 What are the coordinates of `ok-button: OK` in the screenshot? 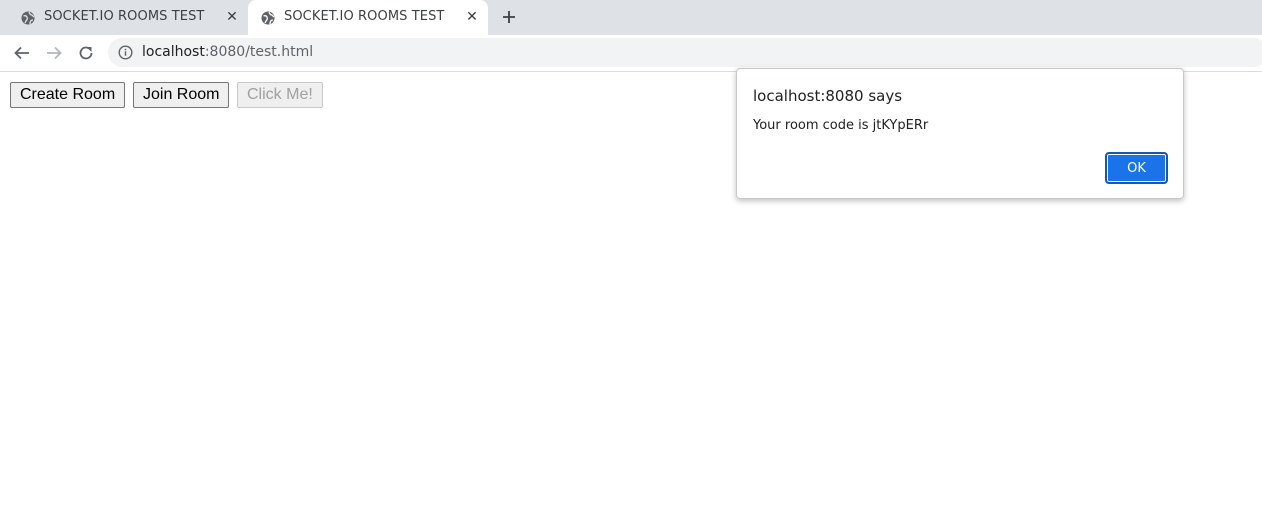 It's located at (1136, 168).